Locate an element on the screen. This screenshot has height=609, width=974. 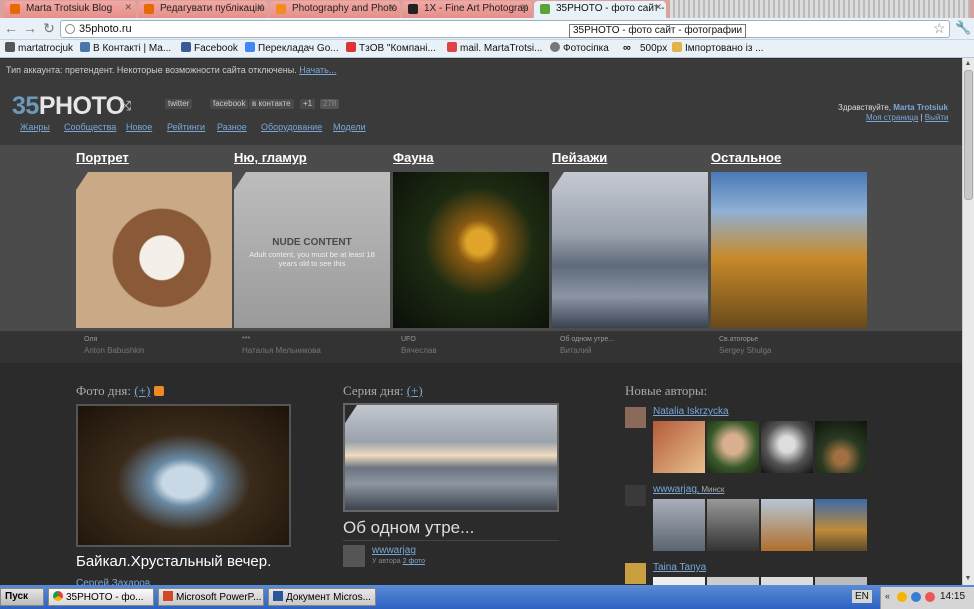
star-icon: ☆ is located at coordinates (939, 28).